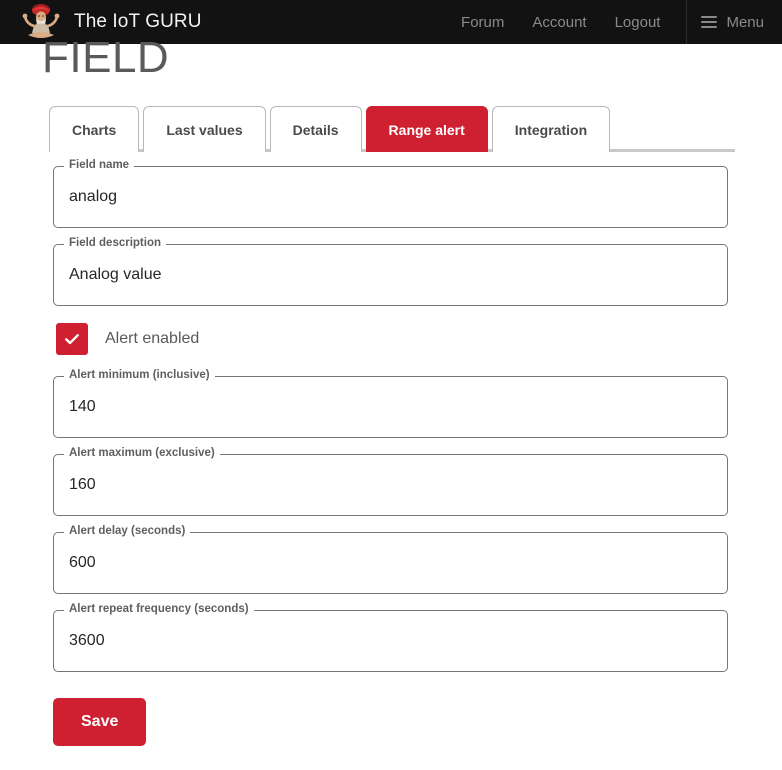 The image size is (782, 770). Describe the element at coordinates (138, 21) in the screenshot. I see `brand-title: The IoT GURU` at that location.